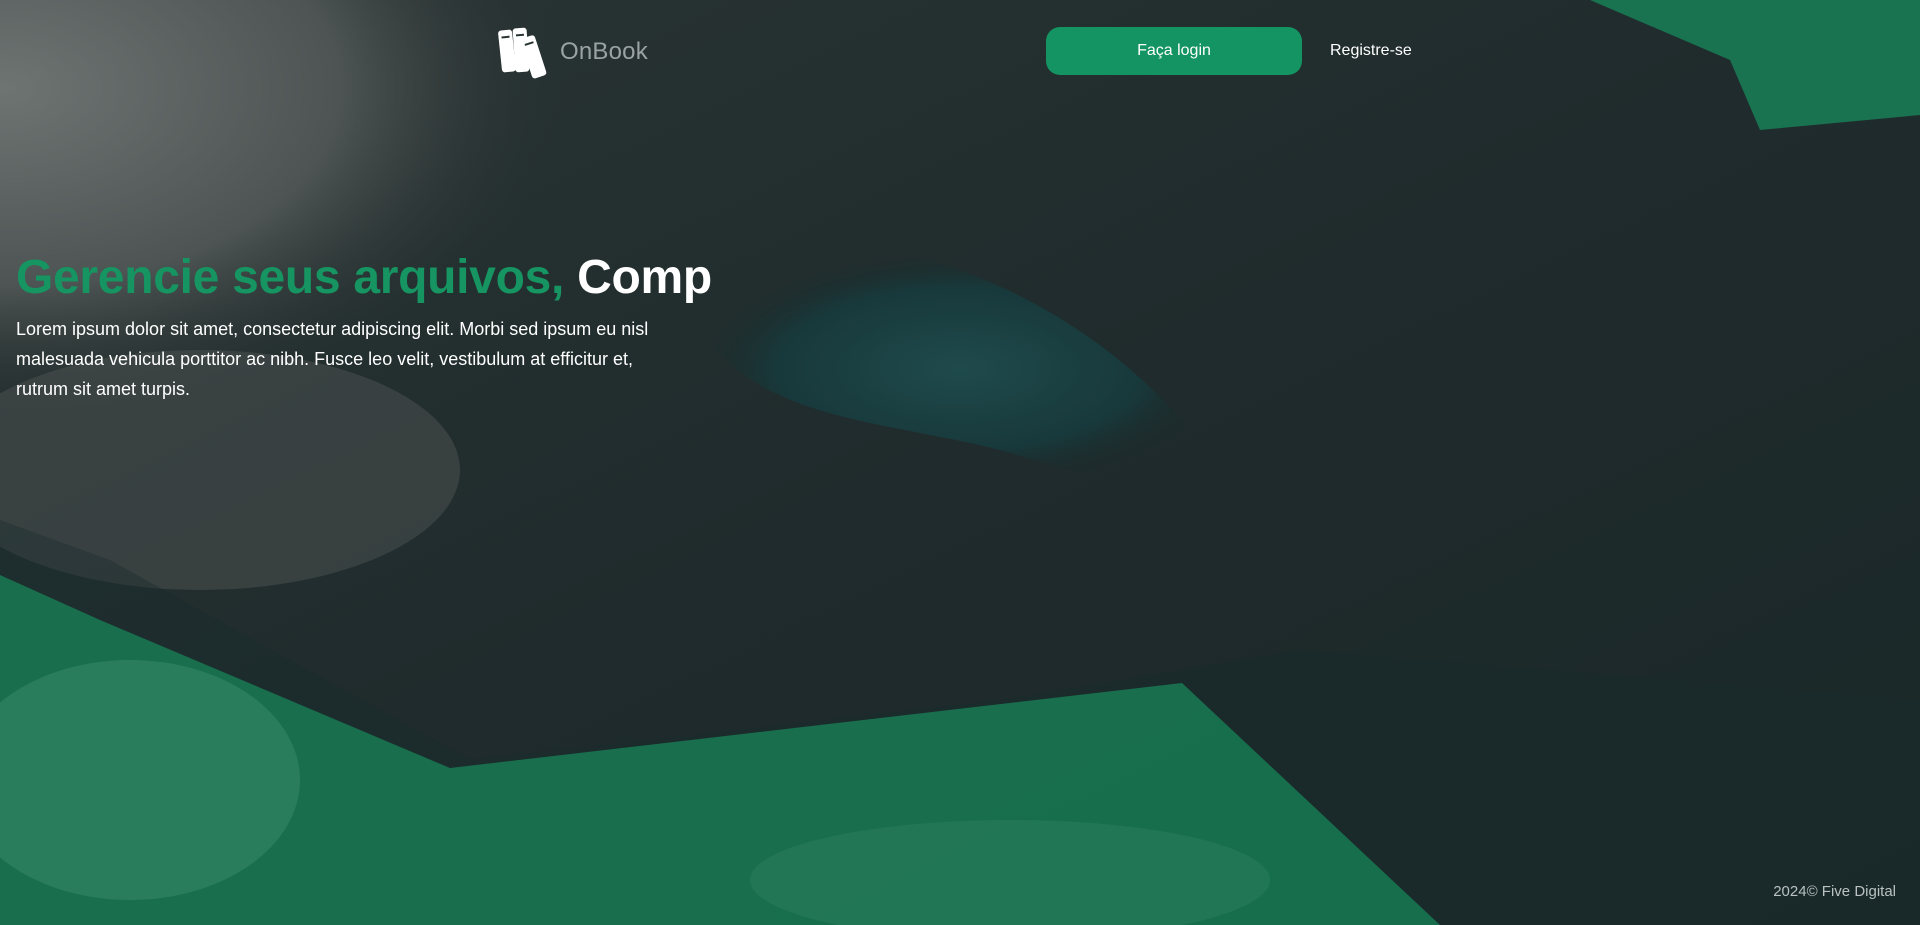 This screenshot has width=1920, height=925. Describe the element at coordinates (1371, 51) in the screenshot. I see `register-link: Registre-se` at that location.